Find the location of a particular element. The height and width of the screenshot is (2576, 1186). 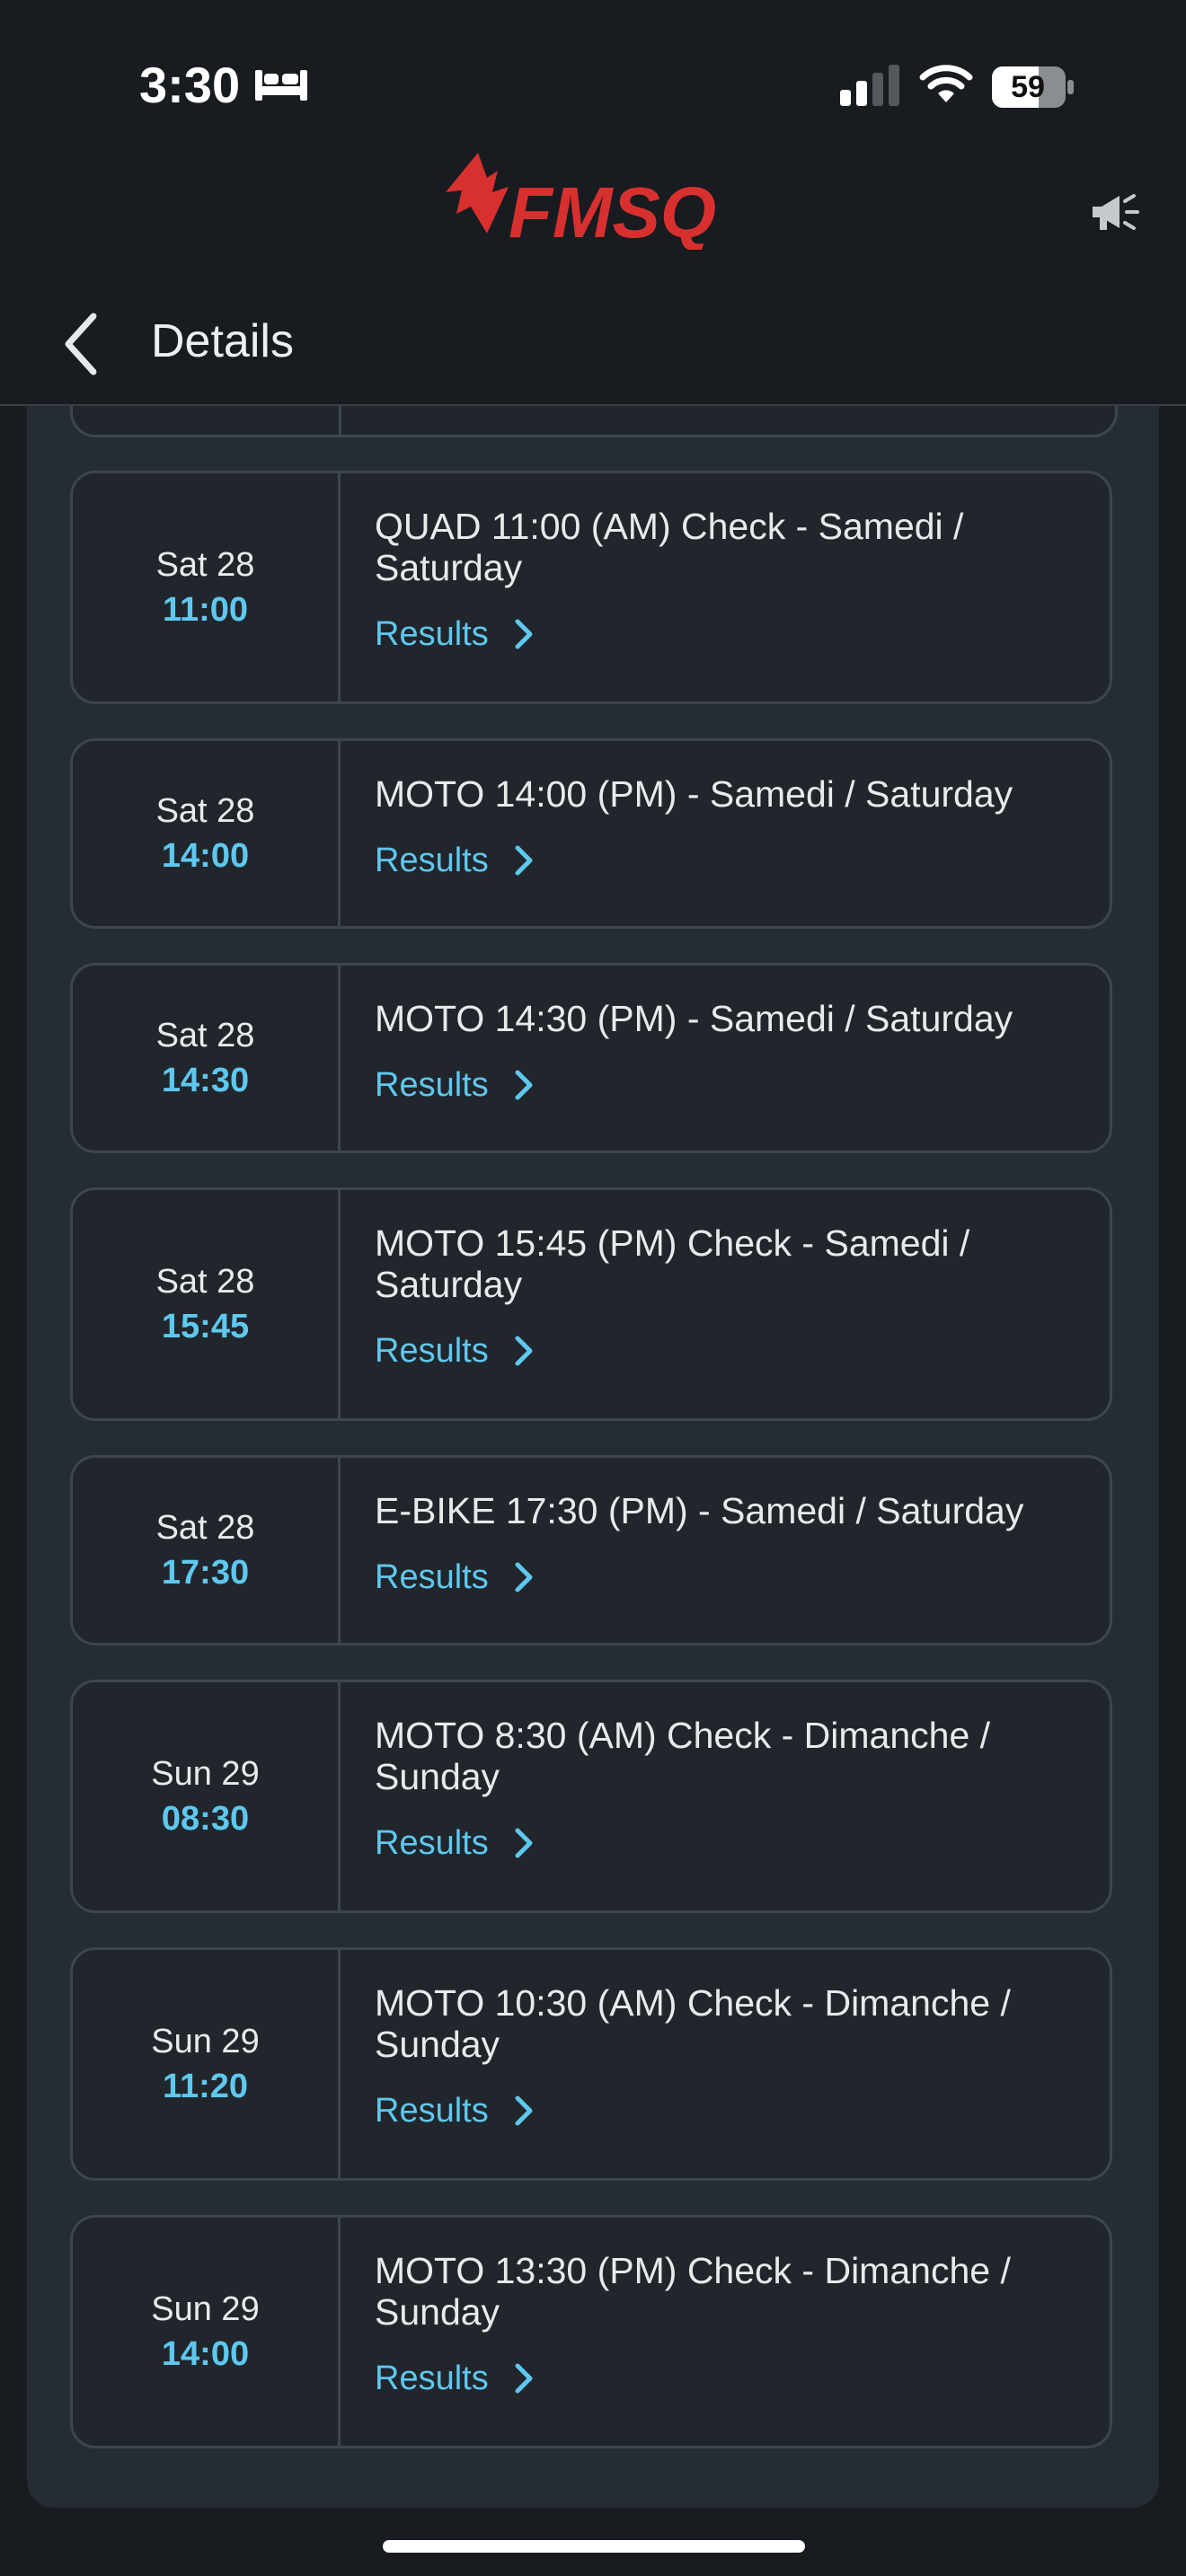

event-date: Sat 28 15:45 is located at coordinates (207, 1304).